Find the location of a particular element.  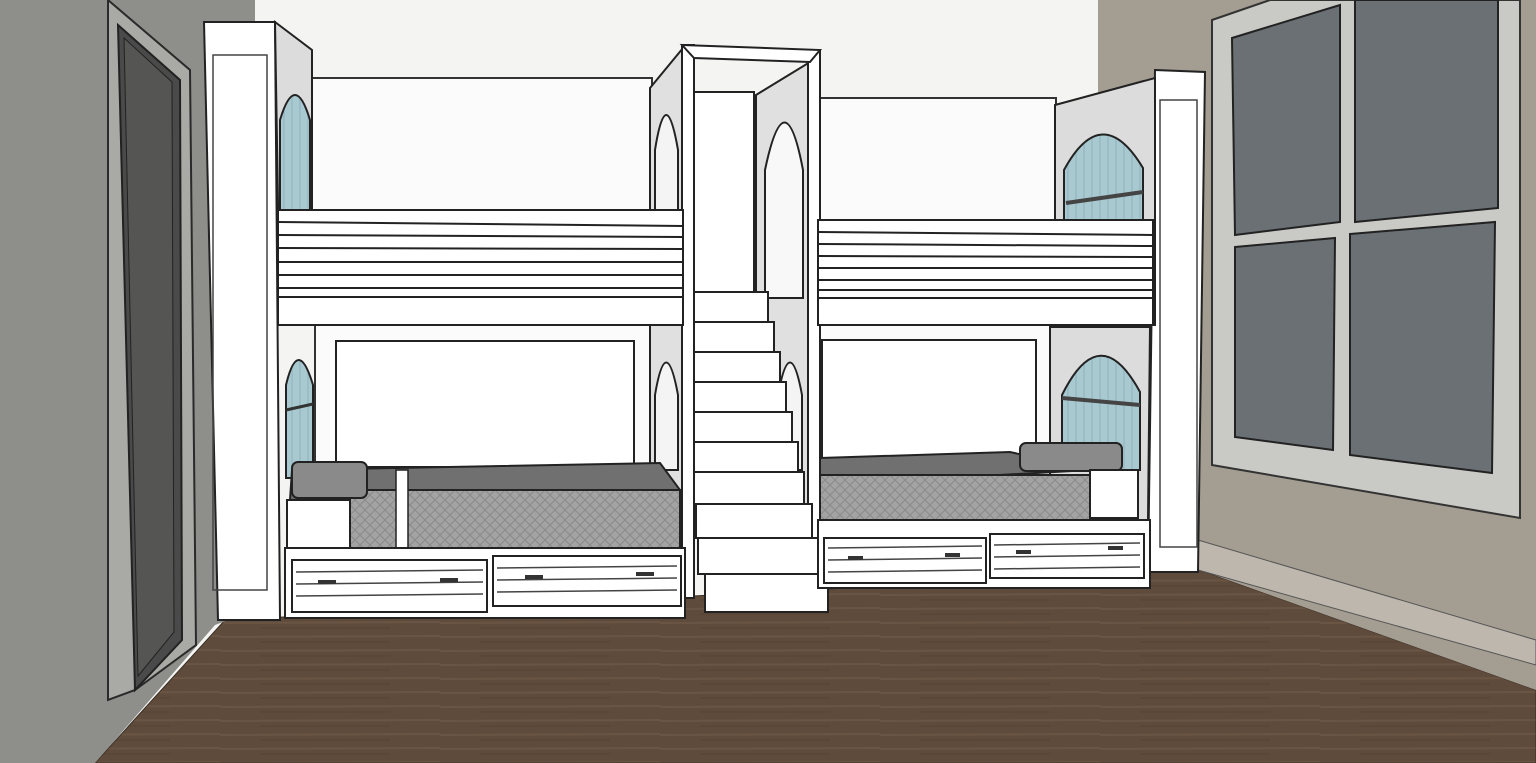

window-pane-bottom-right is located at coordinates (1423, 347).